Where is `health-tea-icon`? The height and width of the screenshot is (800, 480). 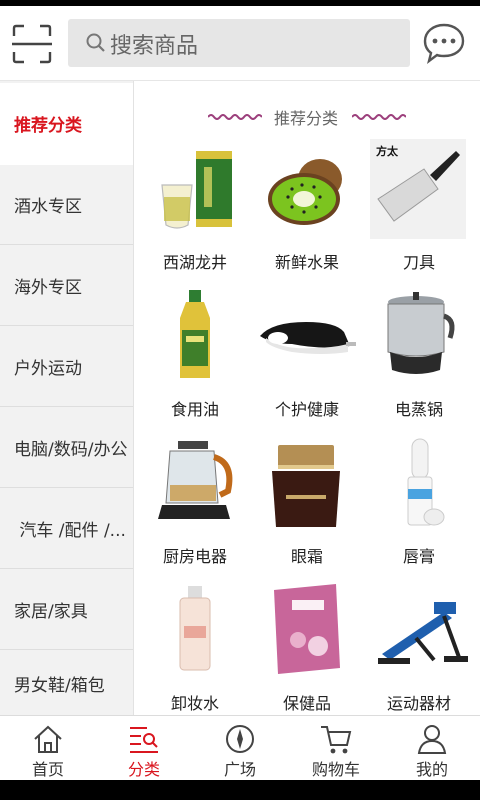
health-tea-icon is located at coordinates (307, 629).